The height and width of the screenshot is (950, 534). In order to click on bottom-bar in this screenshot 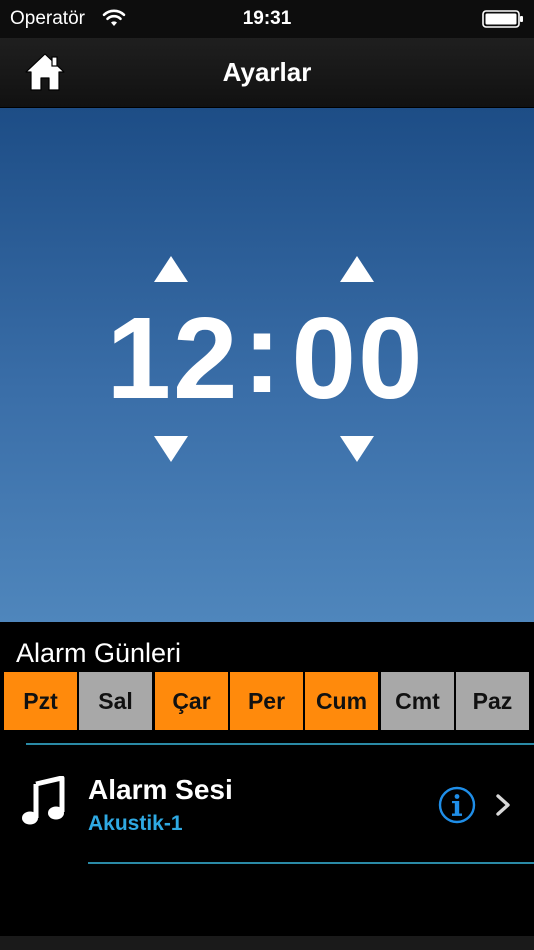, I will do `click(267, 943)`.